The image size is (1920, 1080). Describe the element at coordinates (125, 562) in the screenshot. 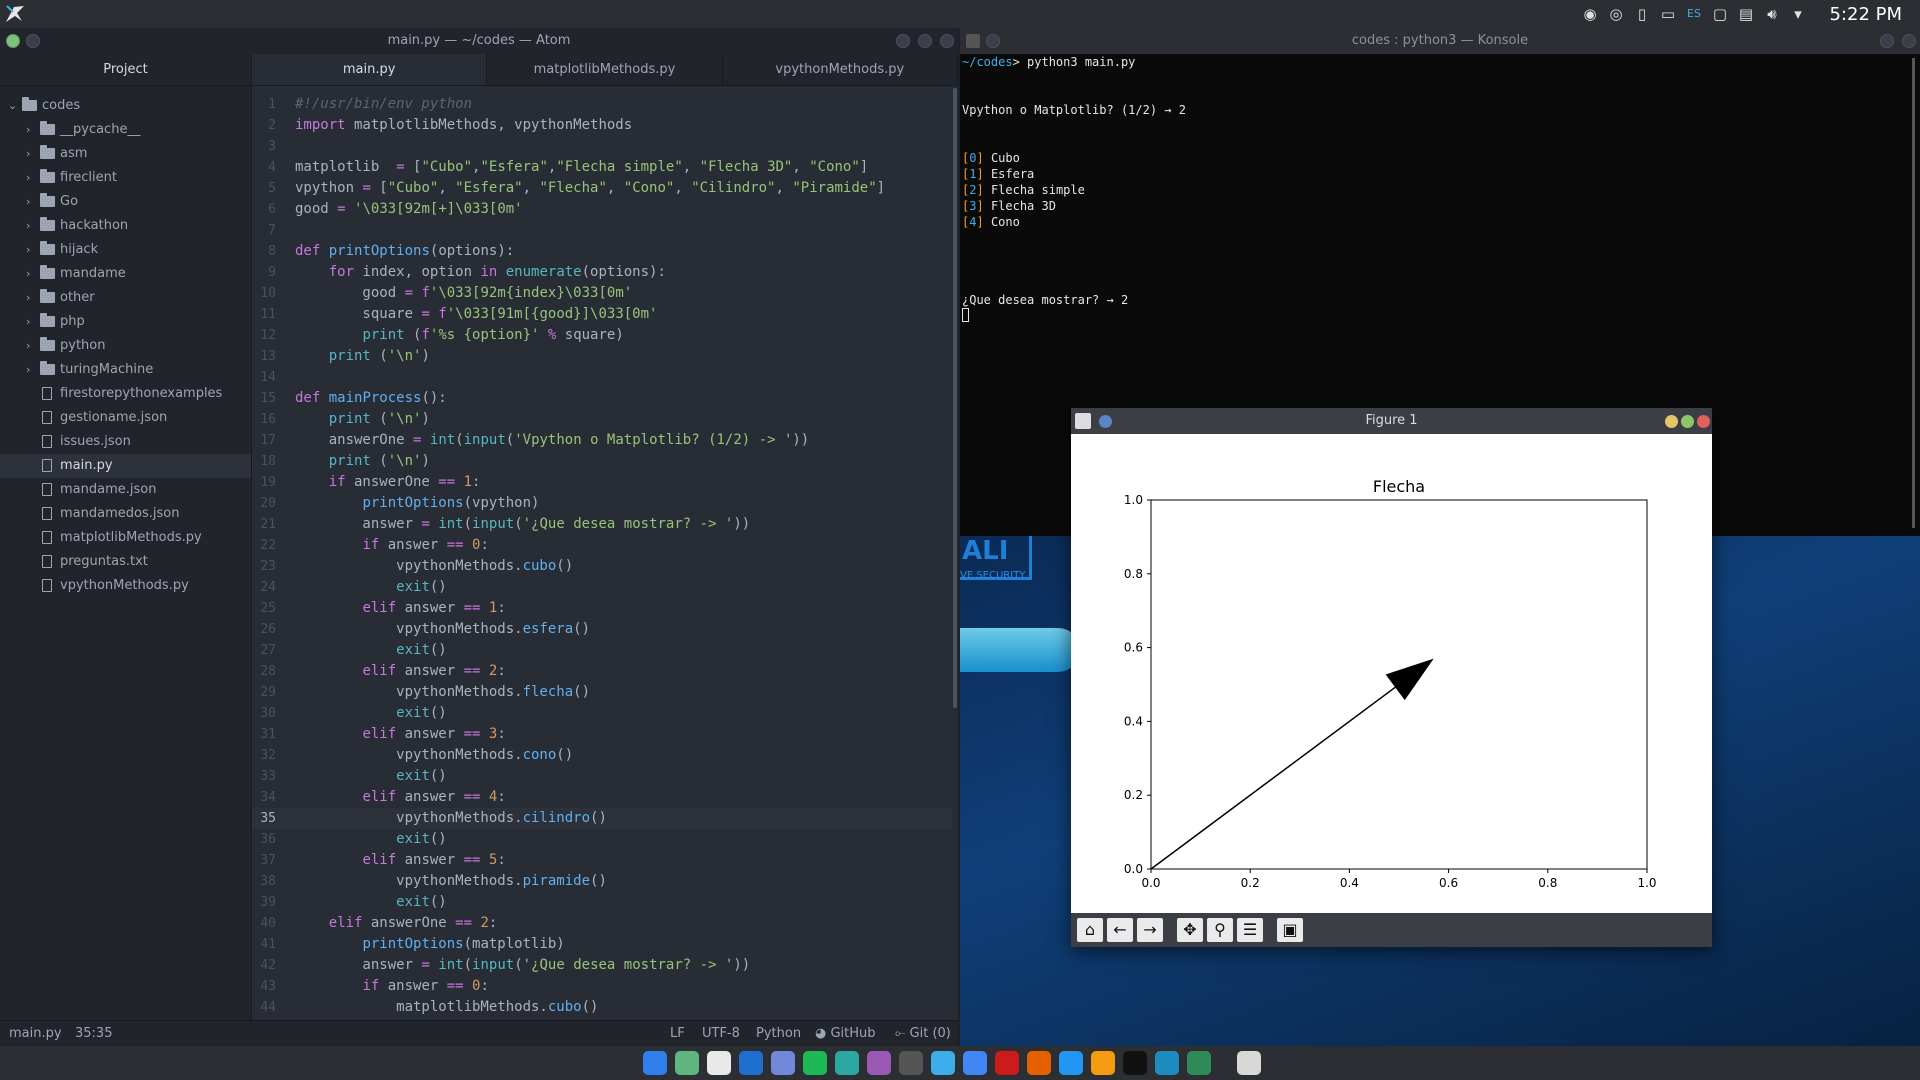

I see `tree-item-preguntas-txt: preguntas.txt` at that location.